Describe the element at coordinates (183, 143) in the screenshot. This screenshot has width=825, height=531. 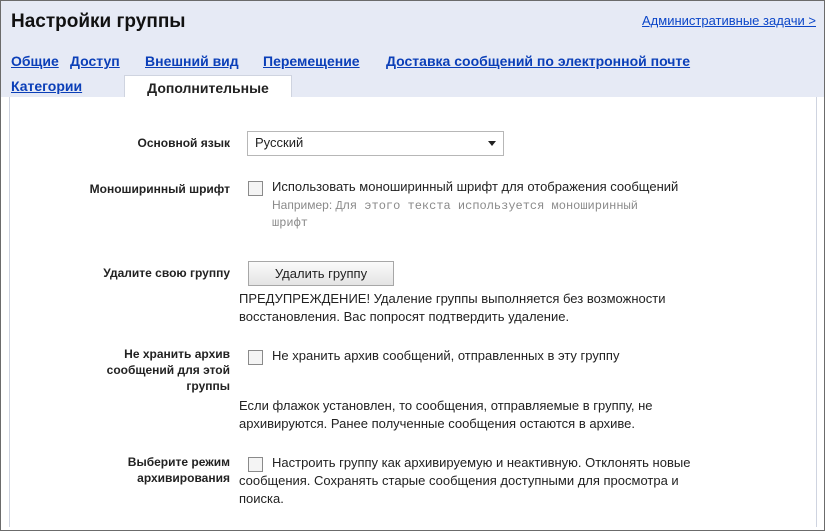
I see `language-label: Основной язык` at that location.